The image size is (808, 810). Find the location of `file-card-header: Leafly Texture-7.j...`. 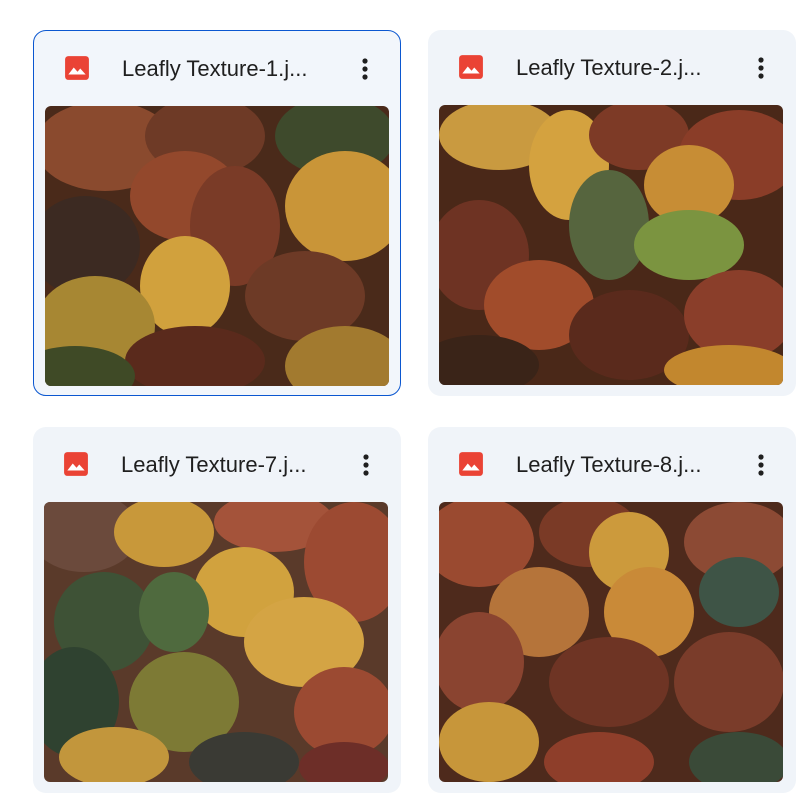

file-card-header: Leafly Texture-7.j... is located at coordinates (217, 462).